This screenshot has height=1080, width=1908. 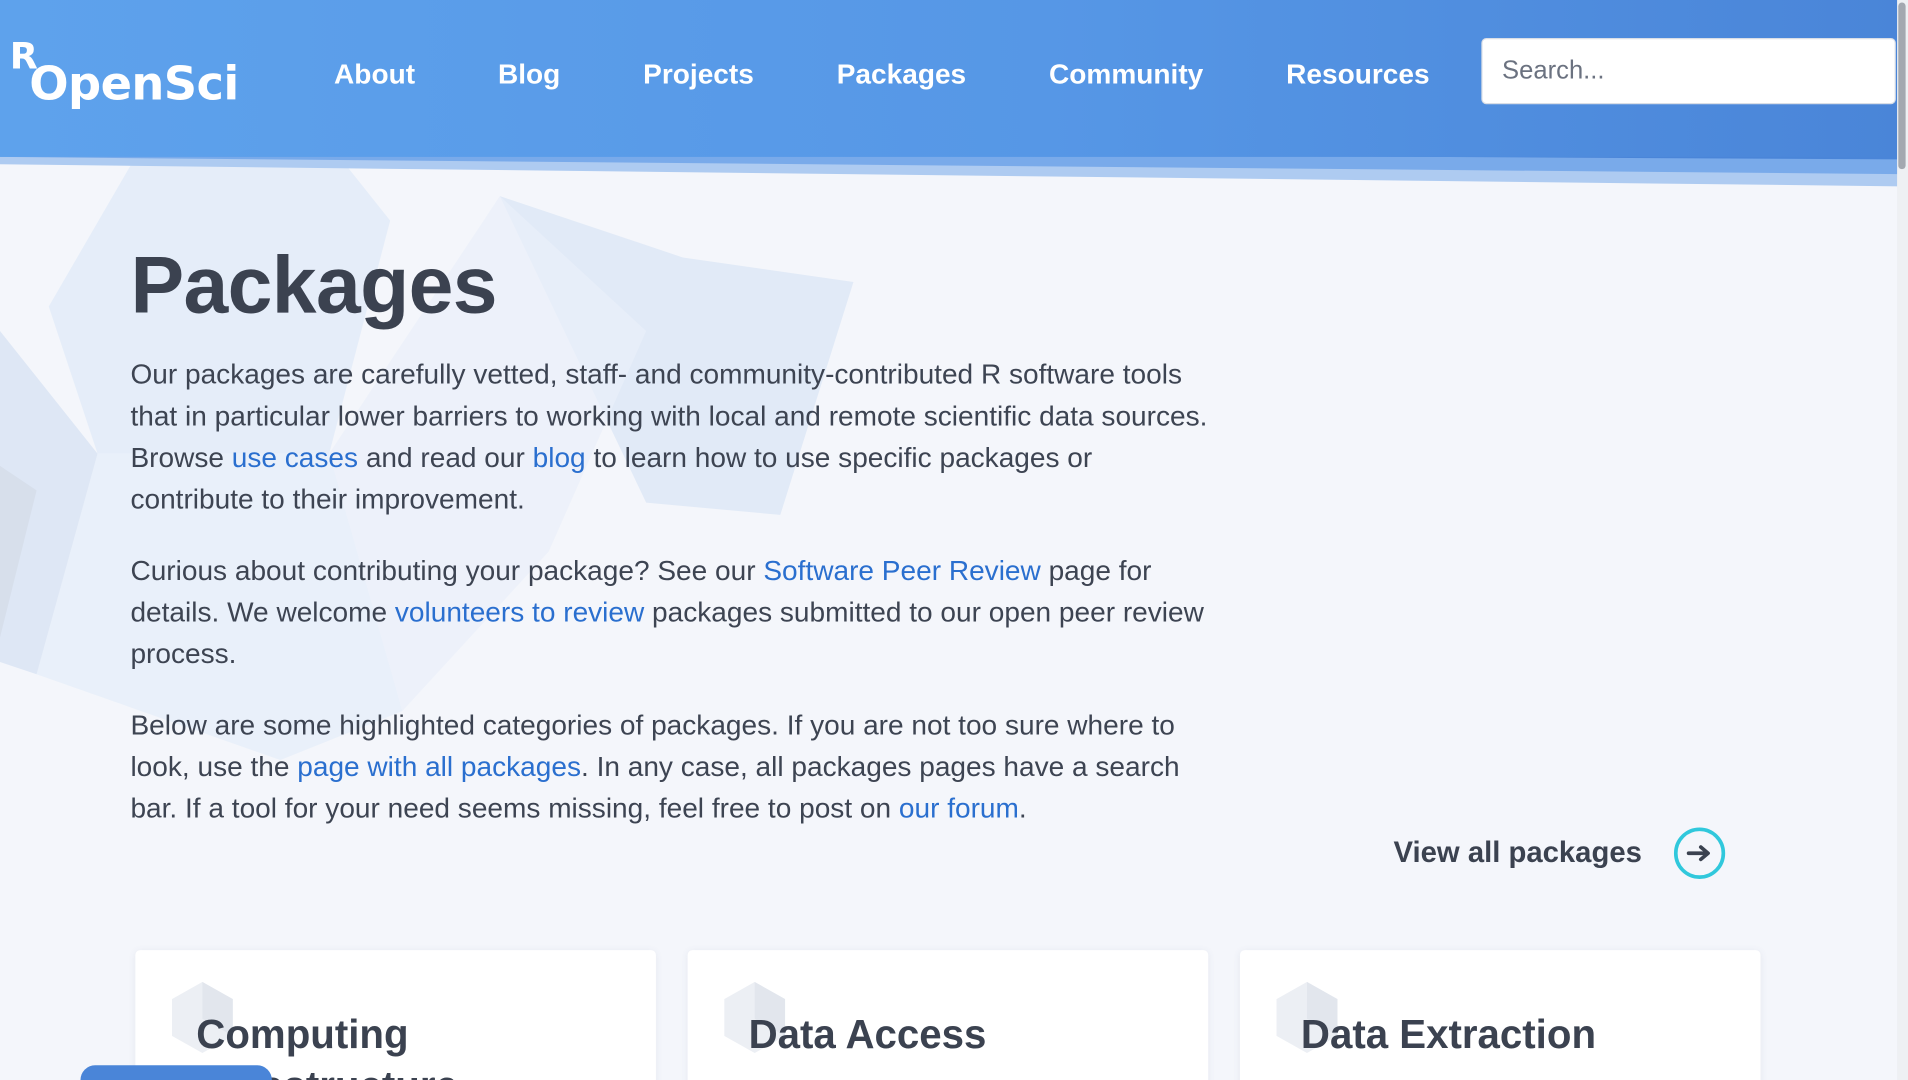 I want to click on card-title: Data Access, so click(x=867, y=1034).